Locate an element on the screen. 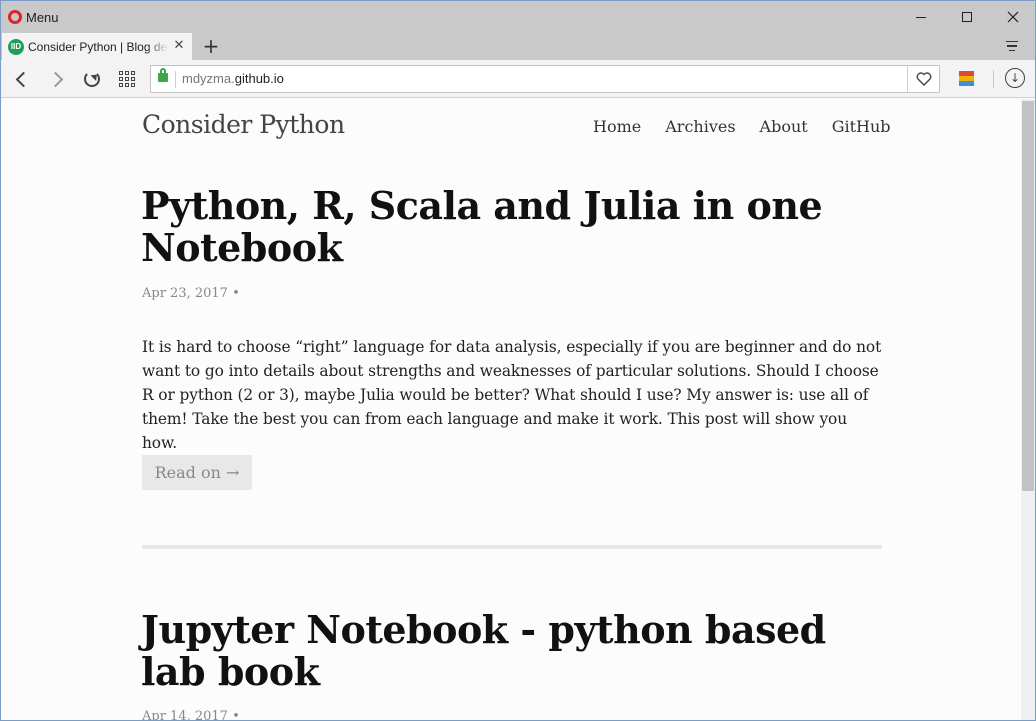 The image size is (1036, 721). nav-archives-link: Archives is located at coordinates (700, 126).